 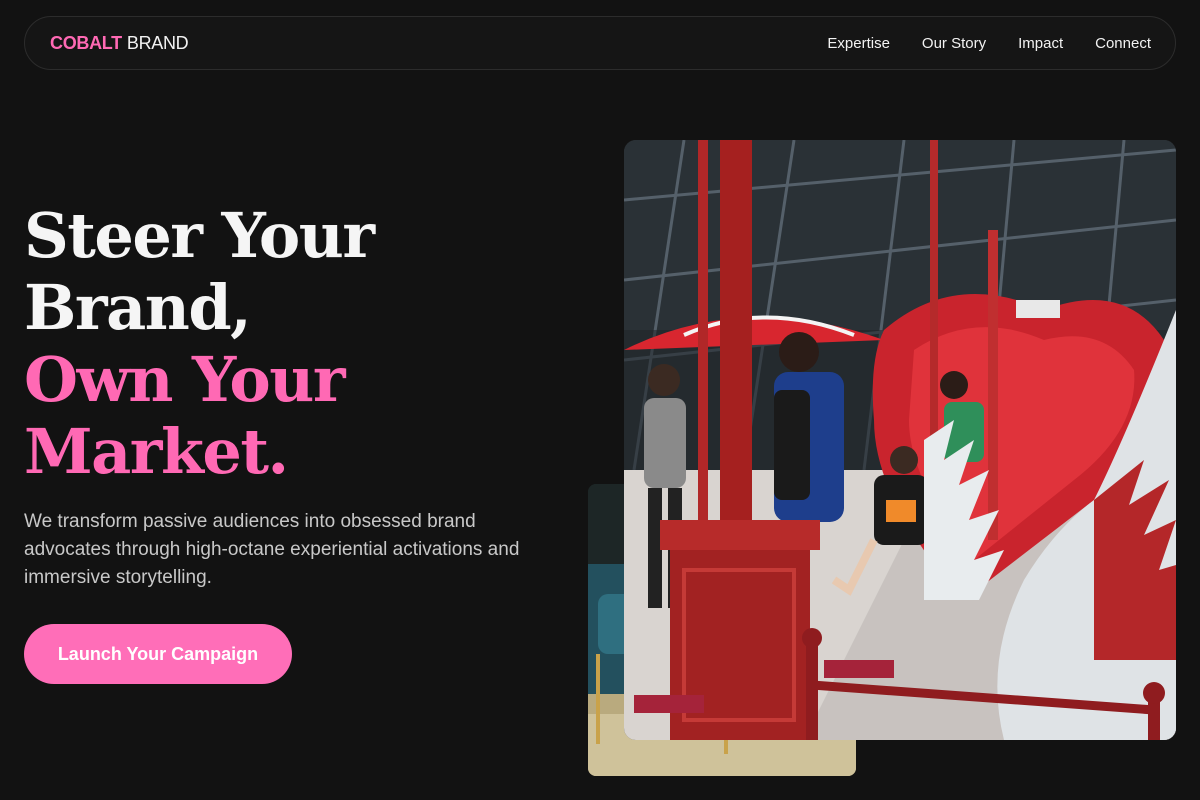 What do you see at coordinates (156, 451) in the screenshot?
I see `hero-title-line-4: Market.` at bounding box center [156, 451].